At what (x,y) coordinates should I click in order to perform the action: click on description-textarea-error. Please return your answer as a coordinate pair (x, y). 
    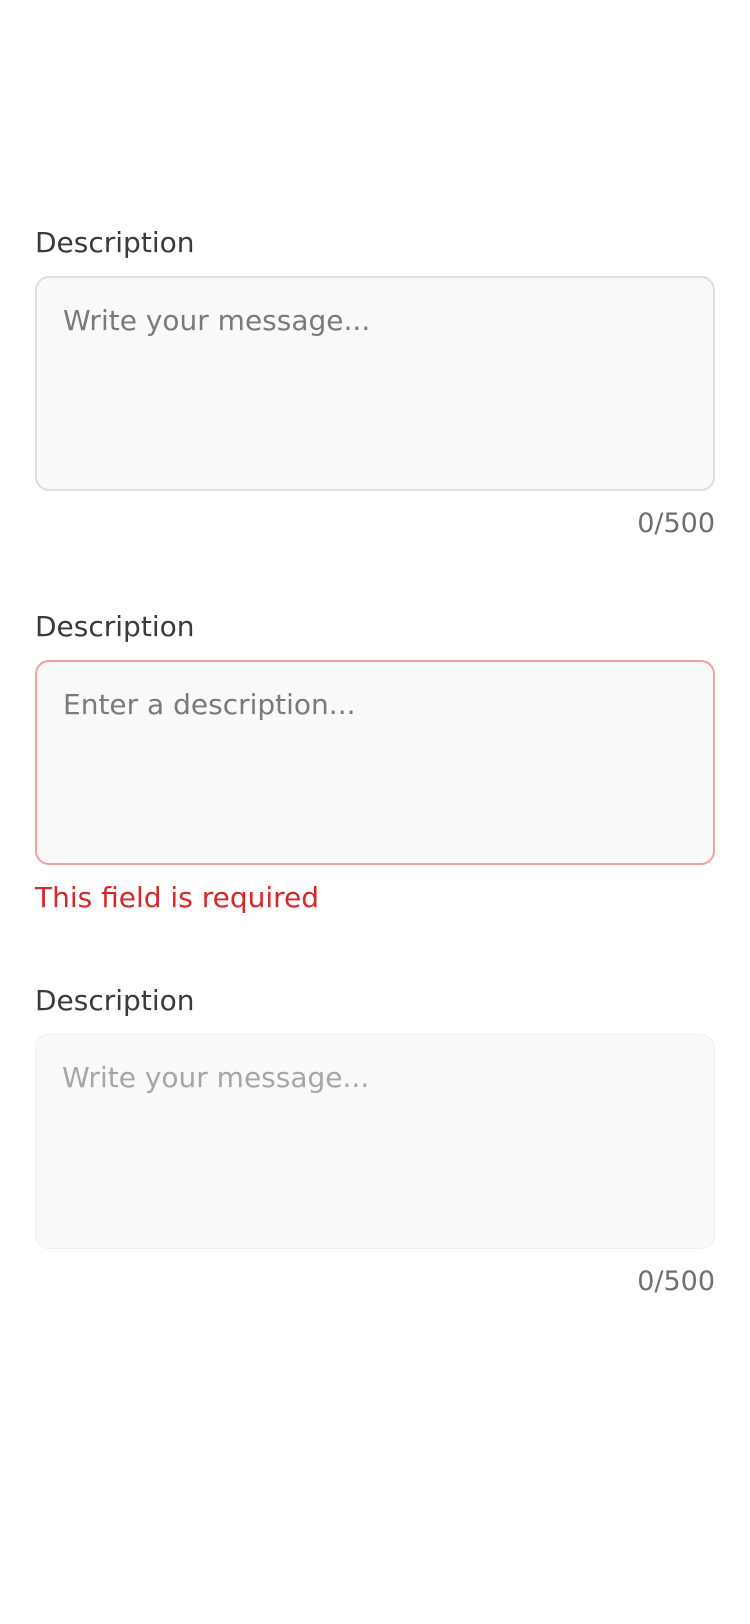
    Looking at the image, I should click on (375, 762).